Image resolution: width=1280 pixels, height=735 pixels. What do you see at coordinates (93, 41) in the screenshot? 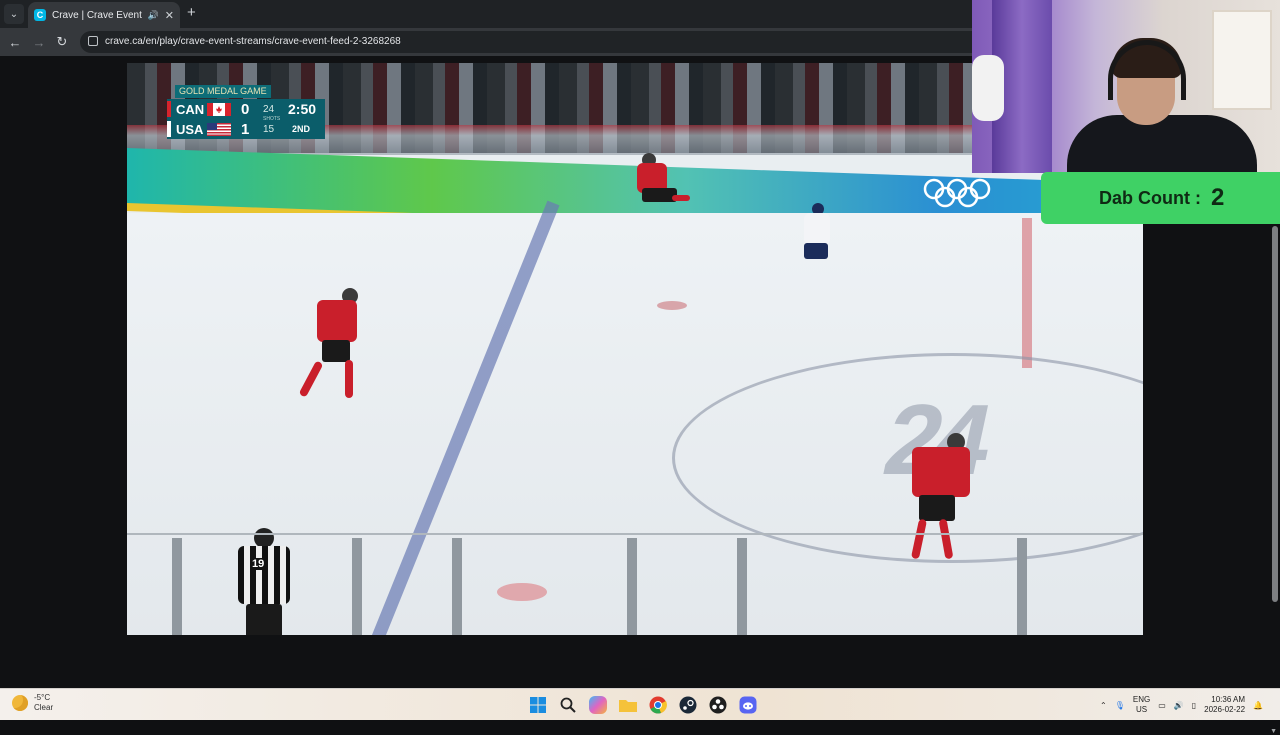
I see `site-info-icon` at bounding box center [93, 41].